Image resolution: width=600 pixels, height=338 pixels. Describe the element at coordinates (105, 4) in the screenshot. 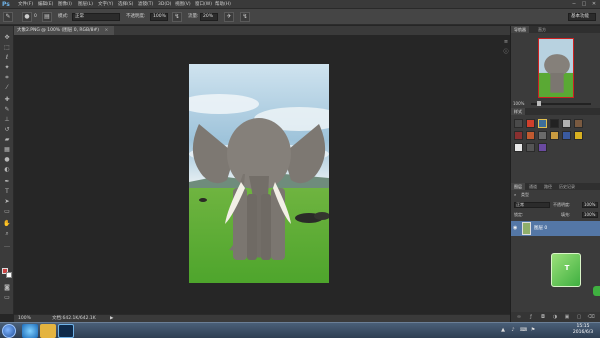

I see `menu-type: 文字(Y)` at that location.